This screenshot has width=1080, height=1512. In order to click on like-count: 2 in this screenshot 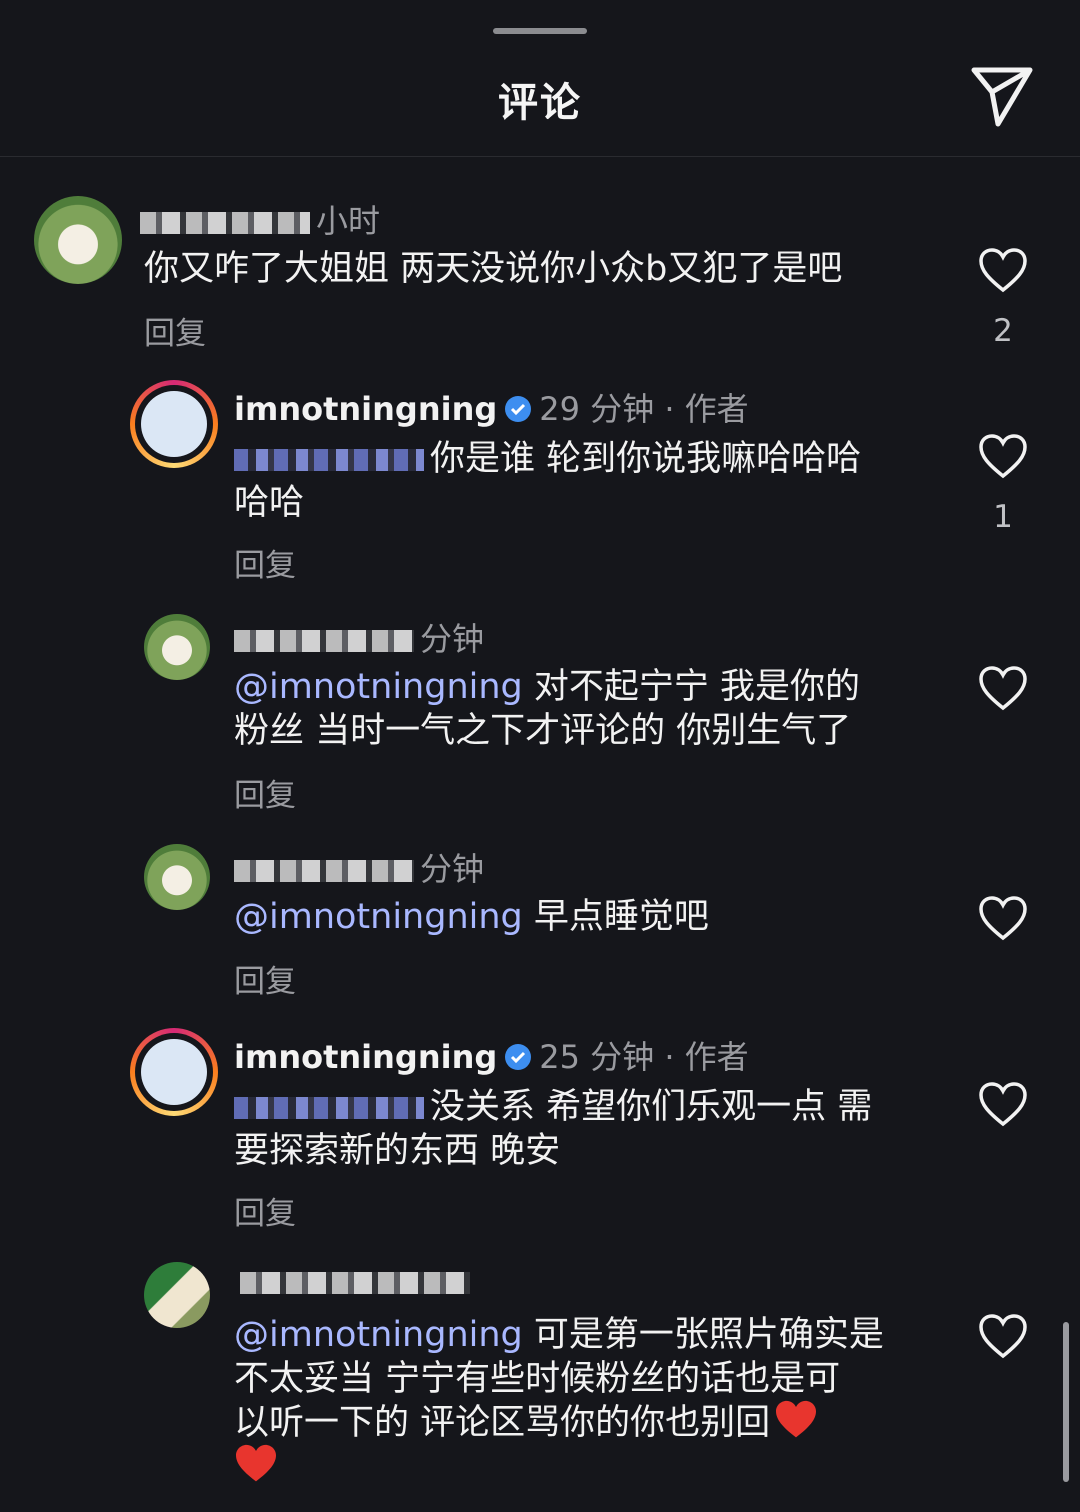, I will do `click(1003, 331)`.